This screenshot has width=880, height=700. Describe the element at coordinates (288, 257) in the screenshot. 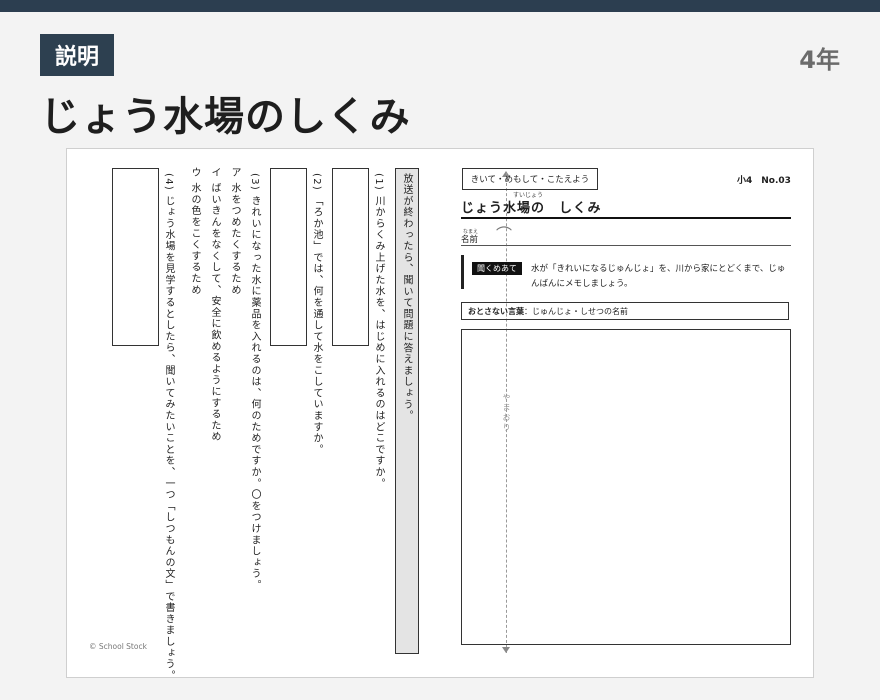

I see `q2-answer-box` at that location.